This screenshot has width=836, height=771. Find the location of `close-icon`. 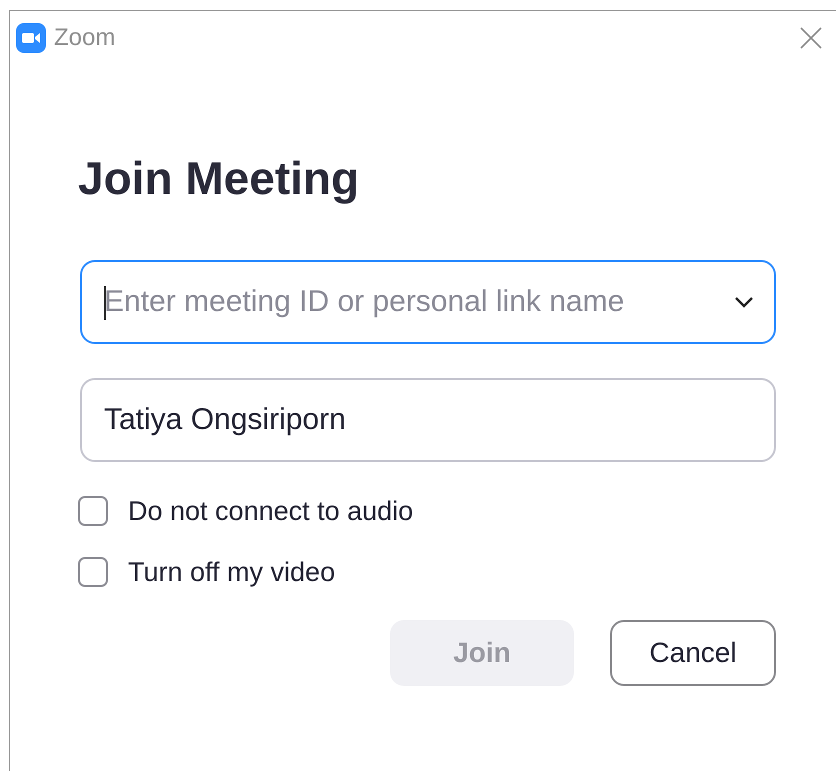

close-icon is located at coordinates (811, 38).